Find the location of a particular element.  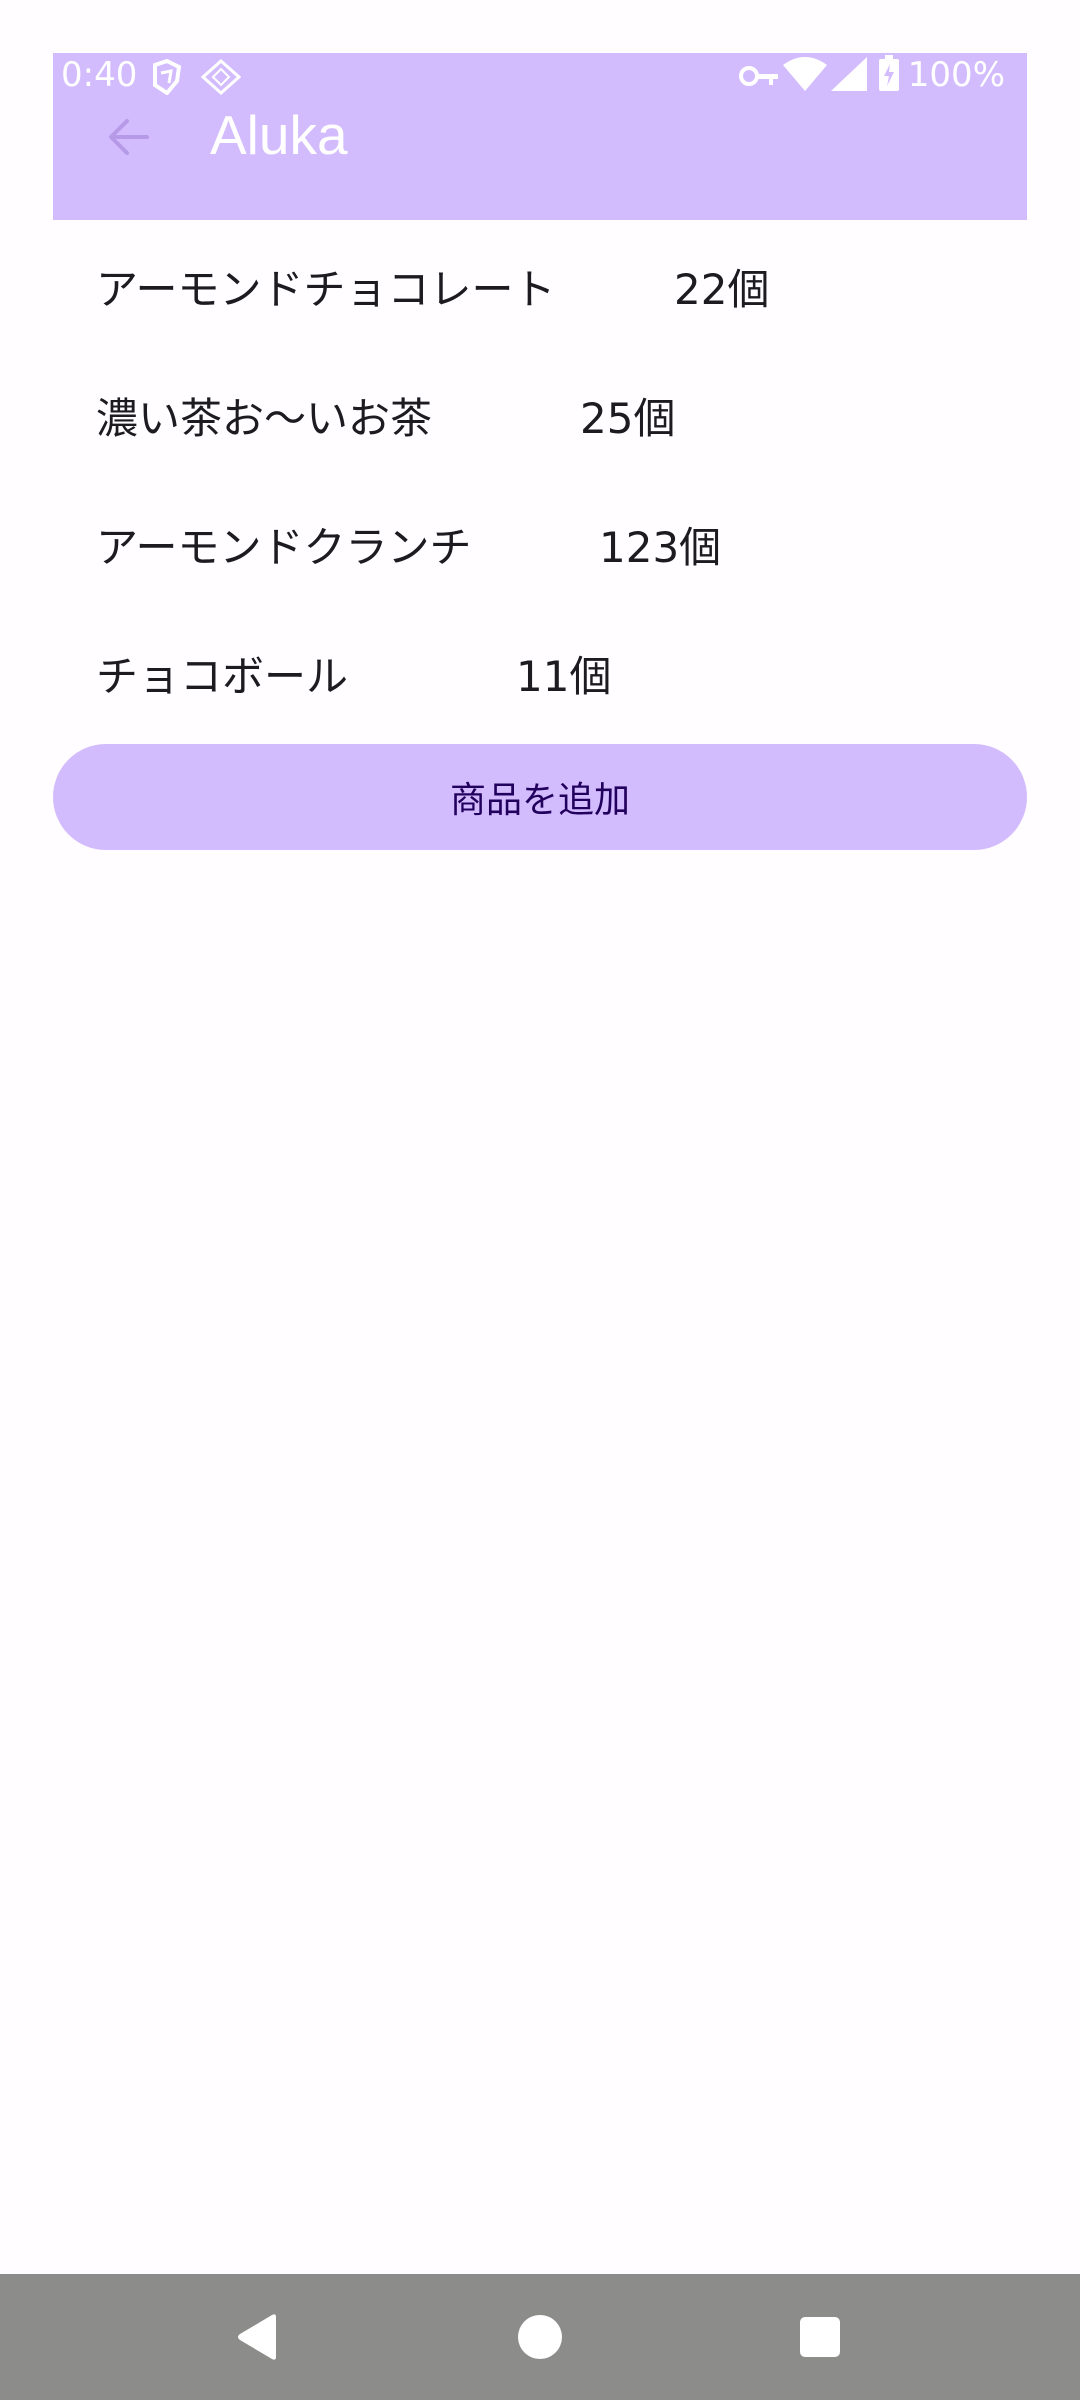

cellular-signal-icon is located at coordinates (849, 76).